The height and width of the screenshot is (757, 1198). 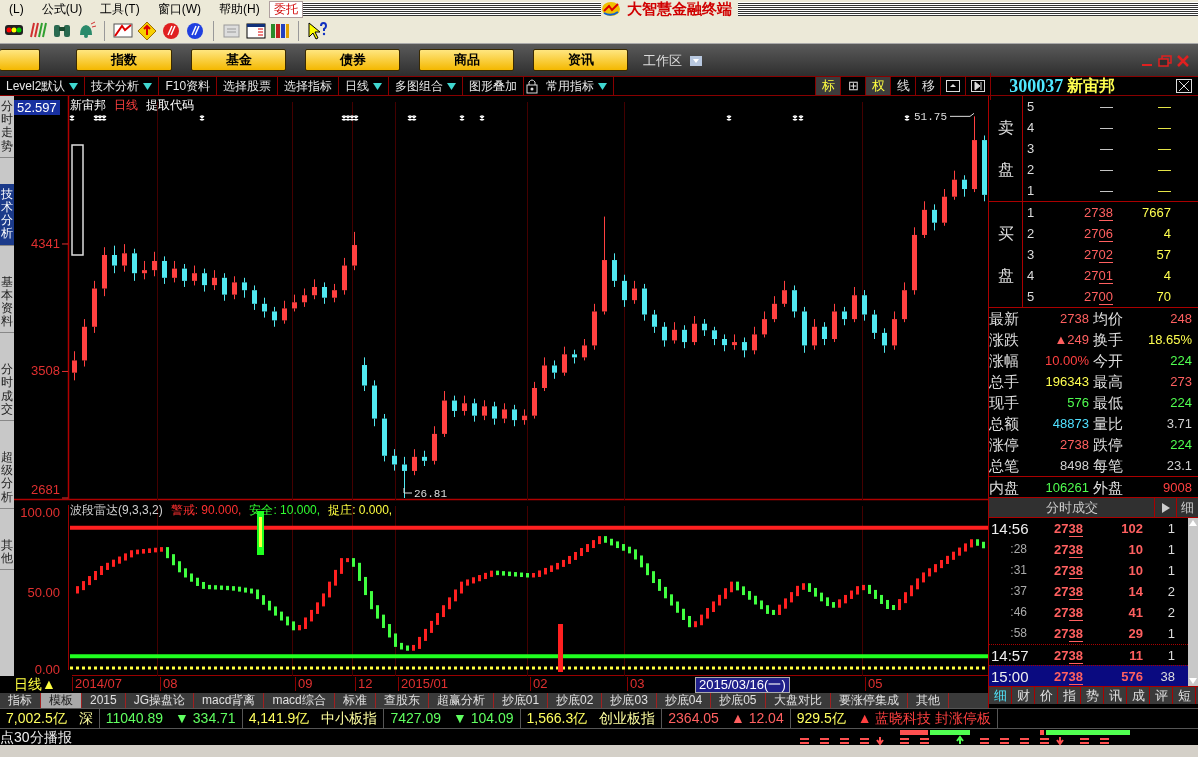 I want to click on tick-row: :58 2738 29 1, so click(x=1088, y=633).